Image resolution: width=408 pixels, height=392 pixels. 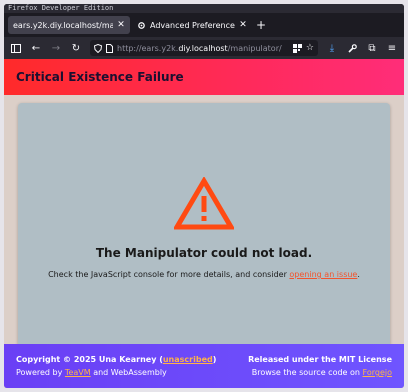 What do you see at coordinates (323, 274) in the screenshot?
I see `open-issue-link: opening an issue` at bounding box center [323, 274].